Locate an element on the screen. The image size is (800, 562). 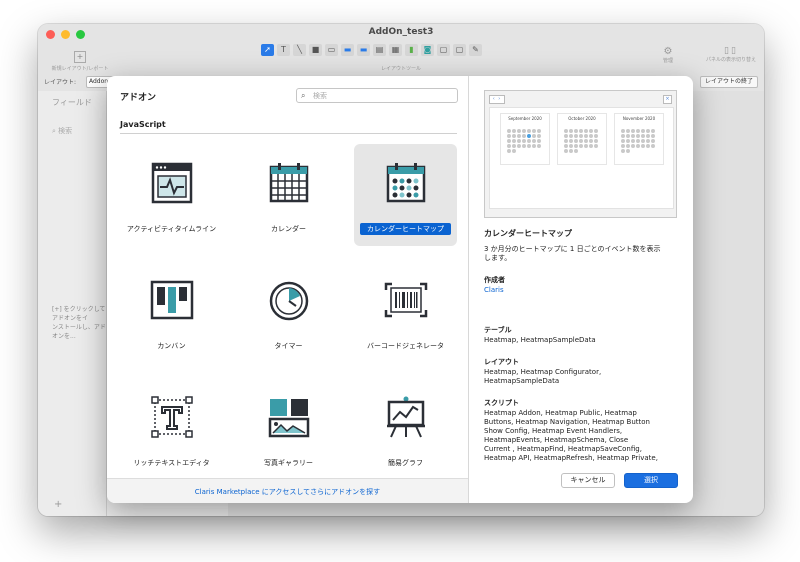
addon-search: ⌕ is located at coordinates (377, 95).